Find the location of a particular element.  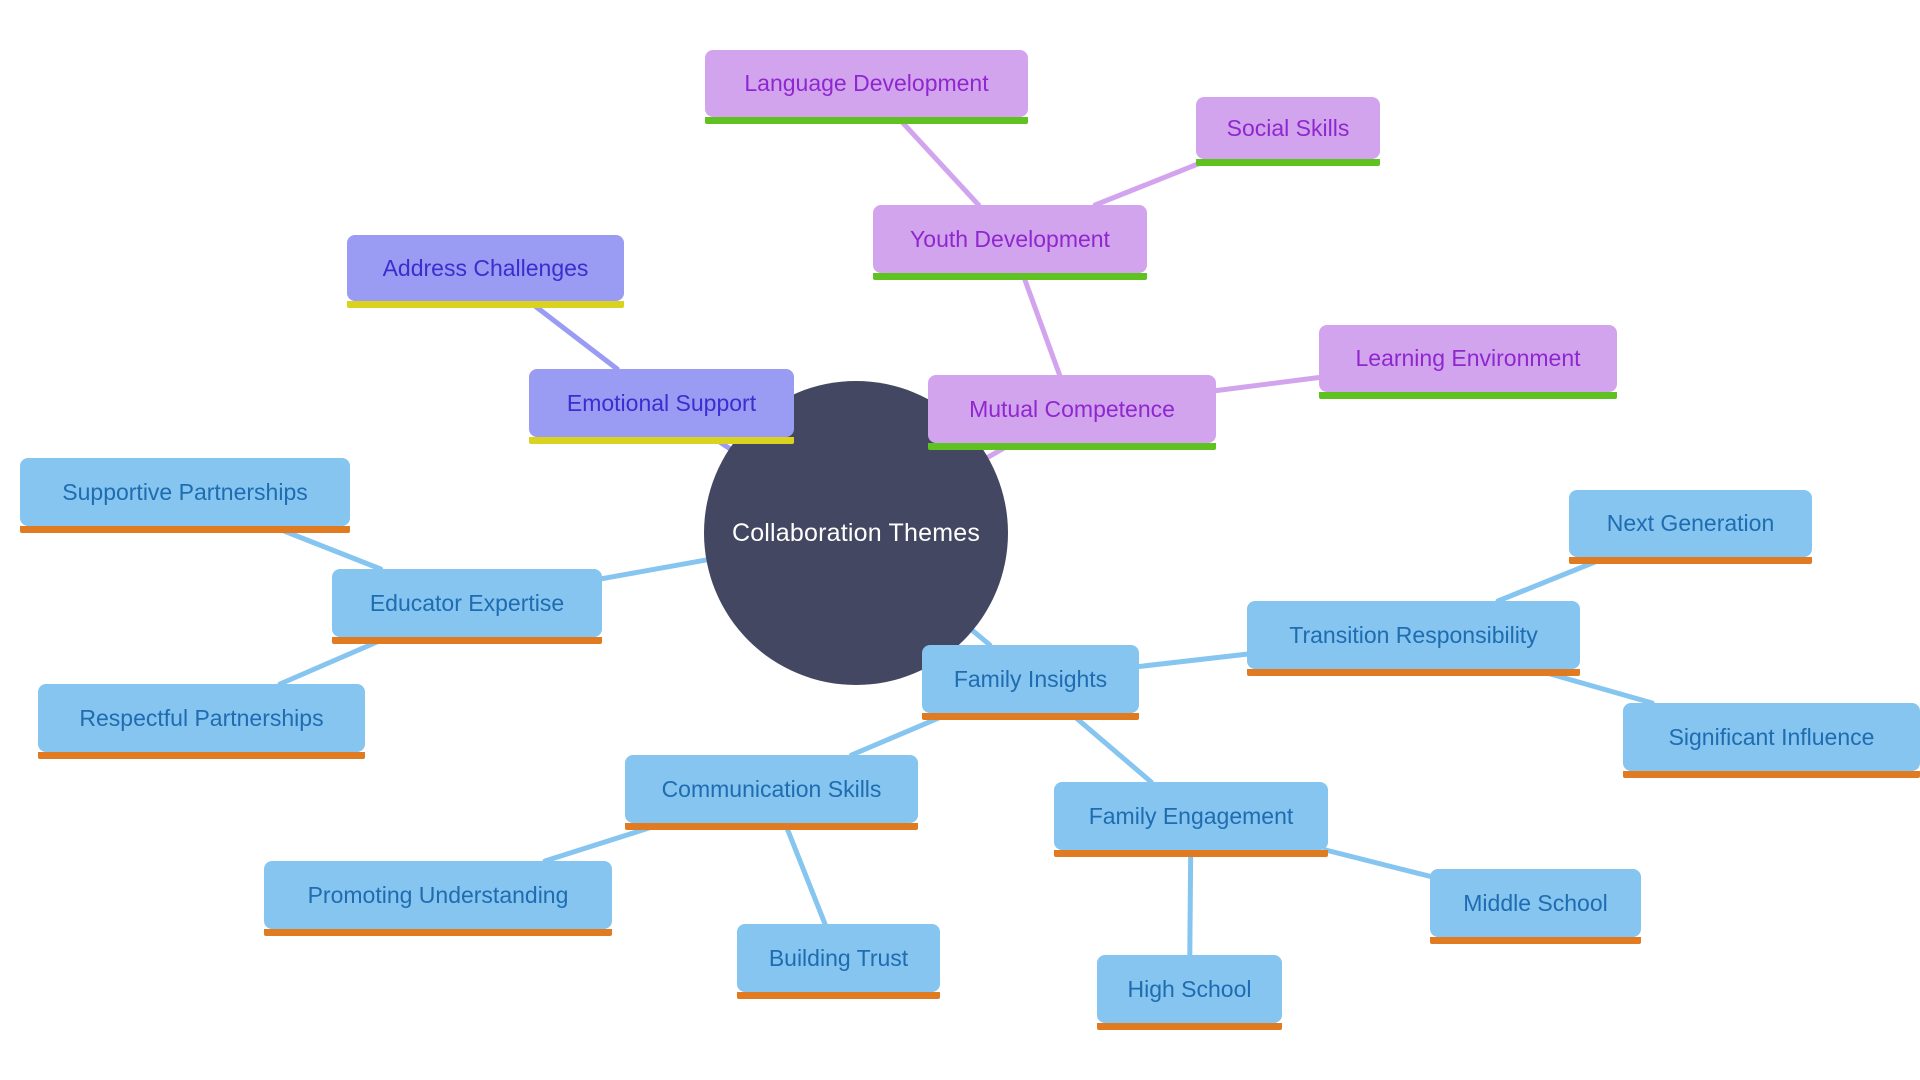

node-label: Significant Influence is located at coordinates (1771, 736).